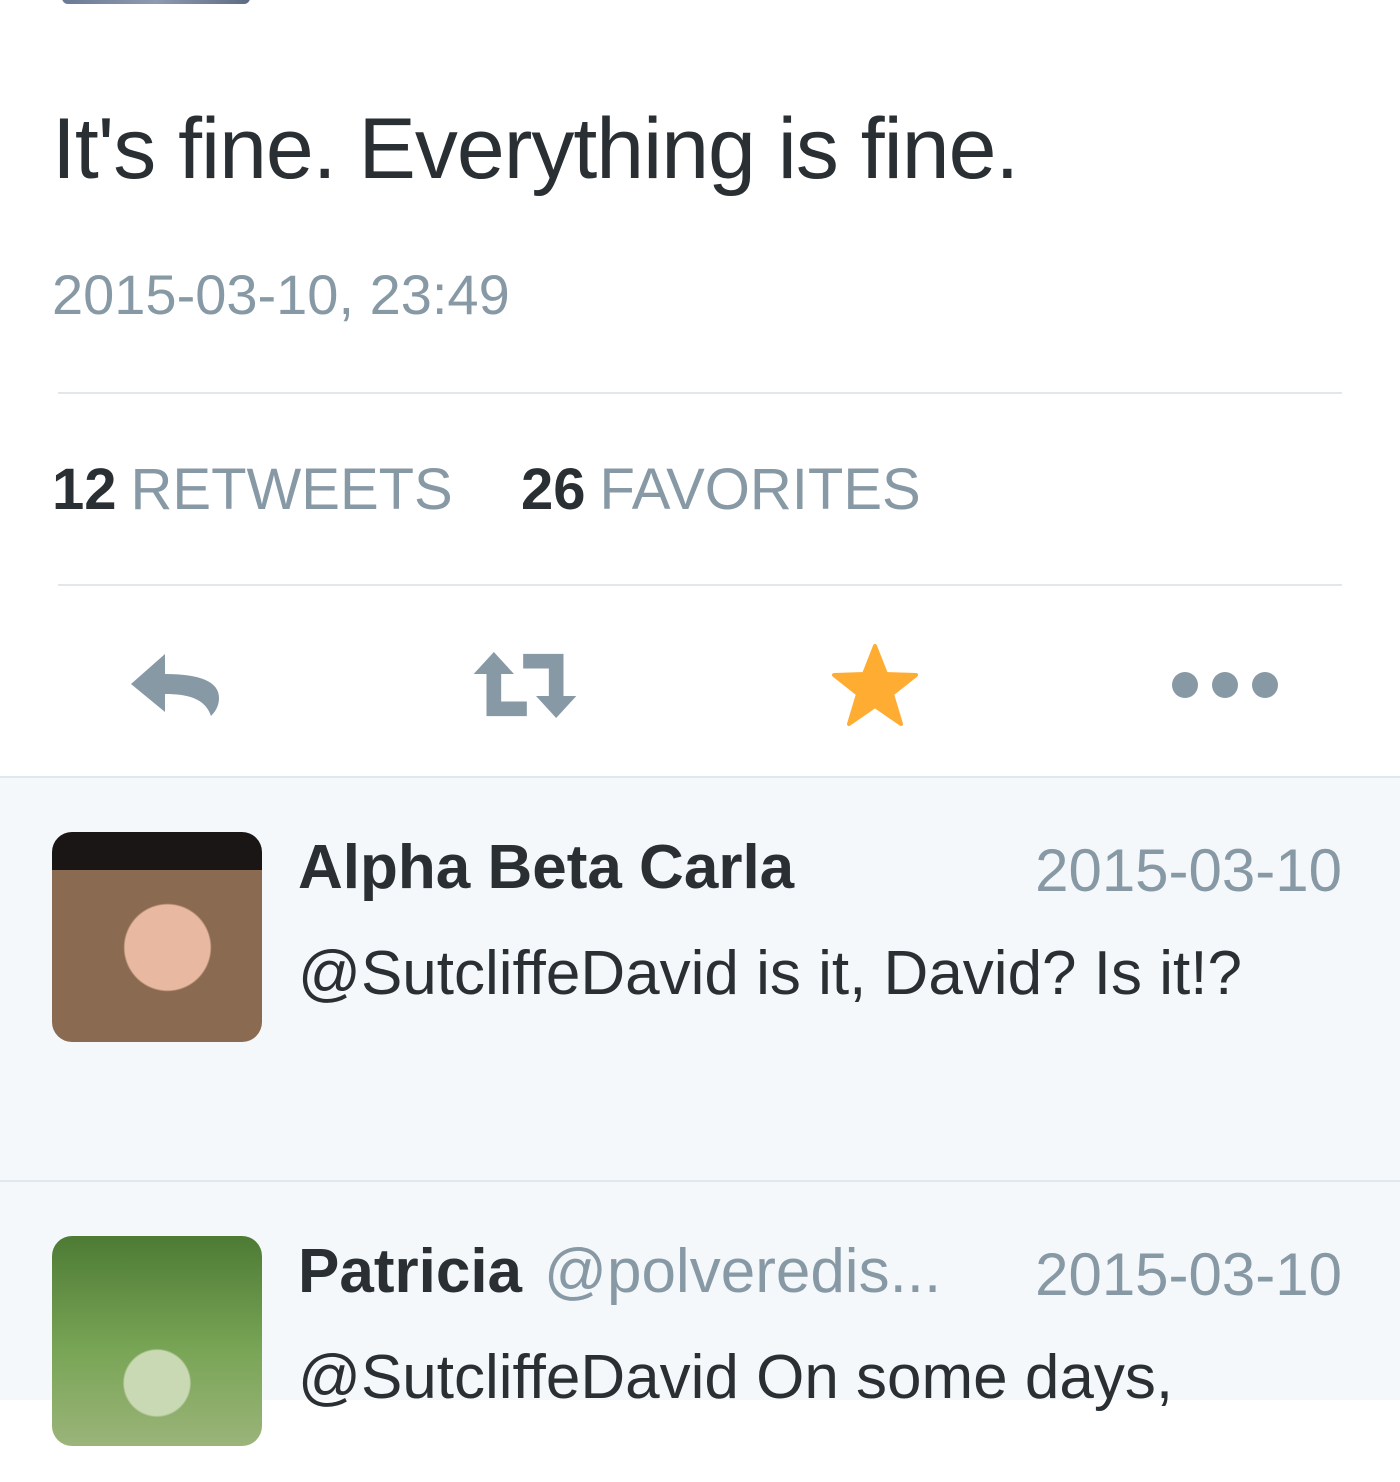 This screenshot has height=1482, width=1400. I want to click on reply-icon, so click(175, 685).